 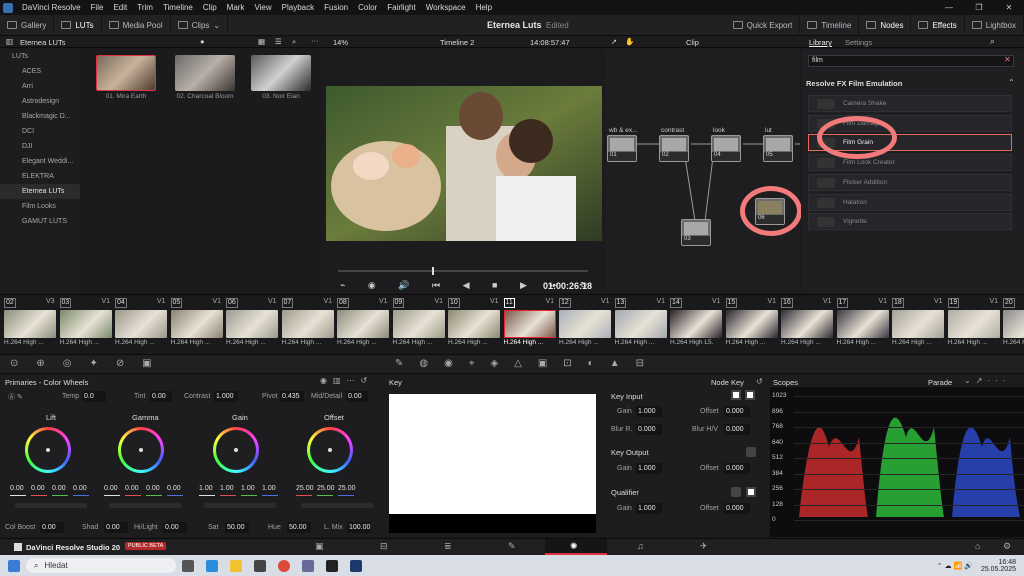 What do you see at coordinates (356, 565) in the screenshot?
I see `photoshop-icon` at bounding box center [356, 565].